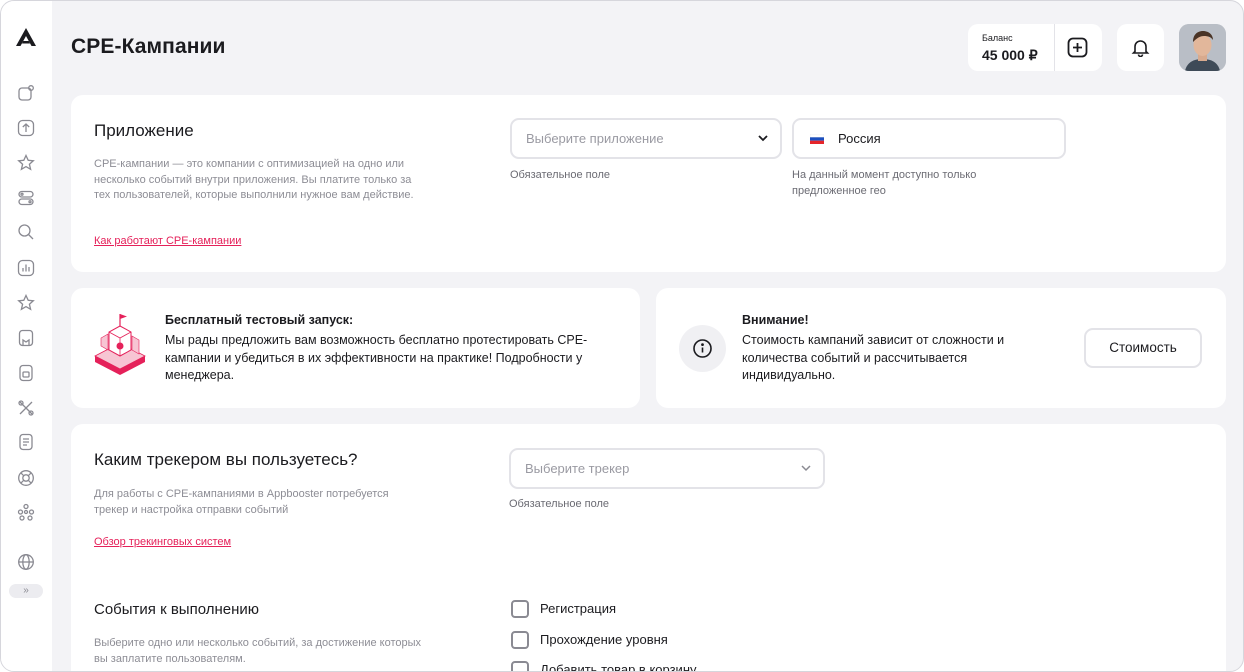  I want to click on tracker-section-title: Каким трекером вы пользуетесь?, so click(226, 459).